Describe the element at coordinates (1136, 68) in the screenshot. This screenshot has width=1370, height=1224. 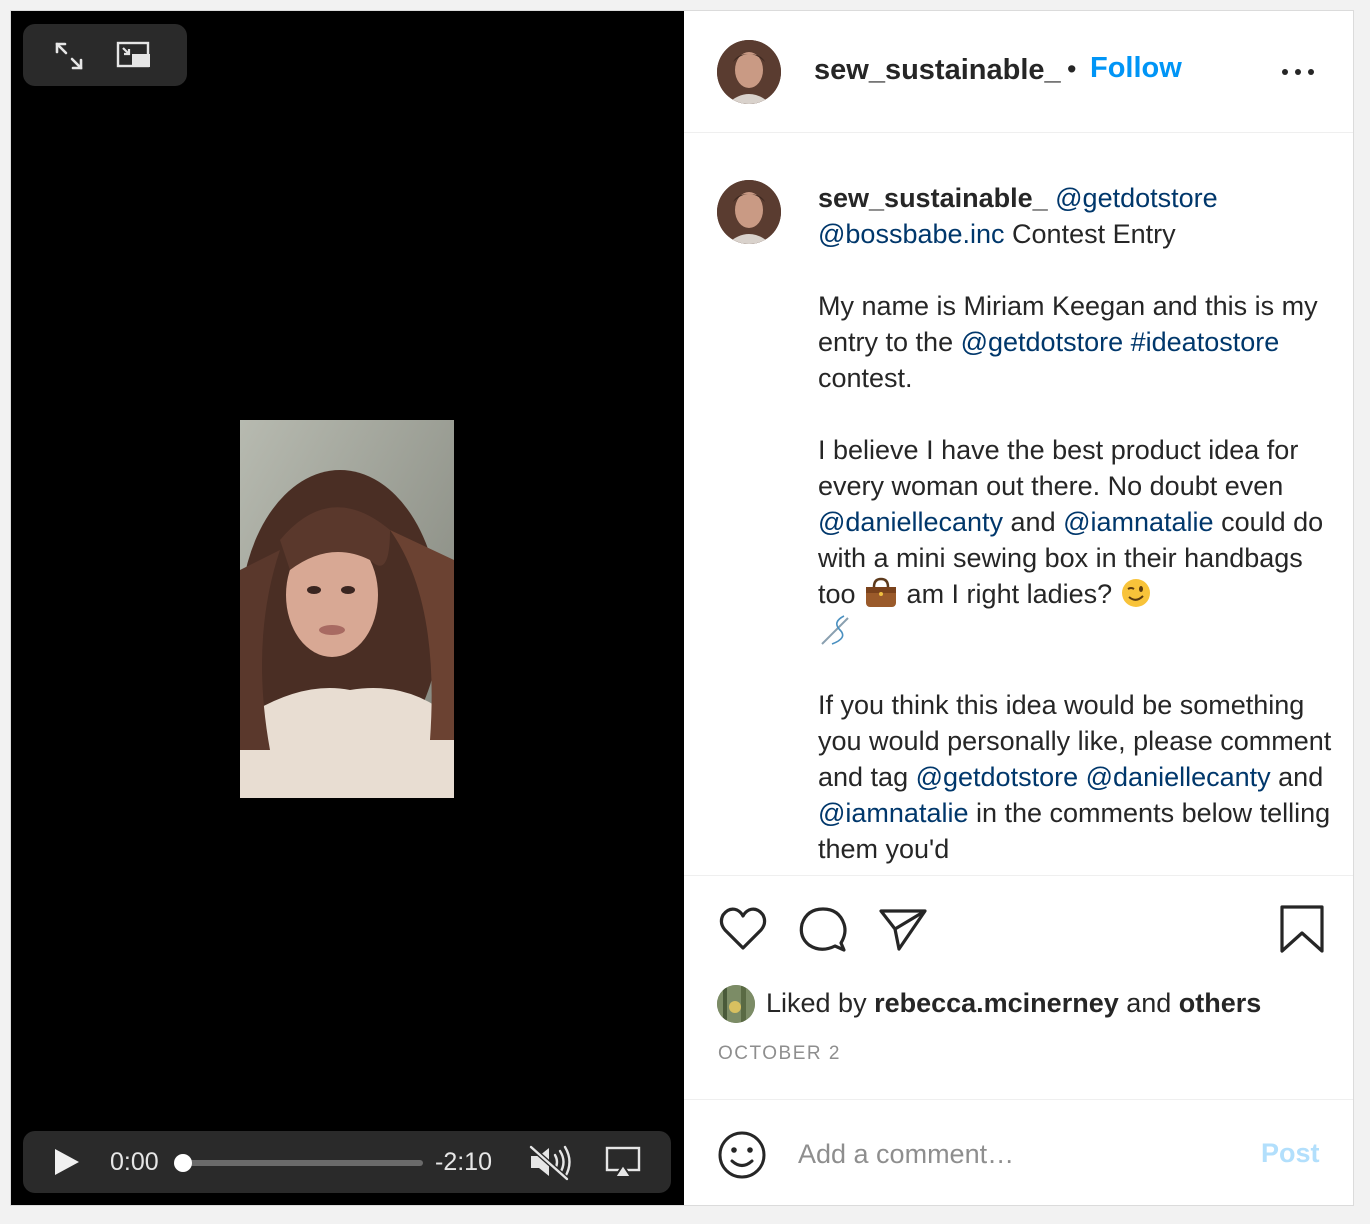
I see `follow-button: Follow` at that location.